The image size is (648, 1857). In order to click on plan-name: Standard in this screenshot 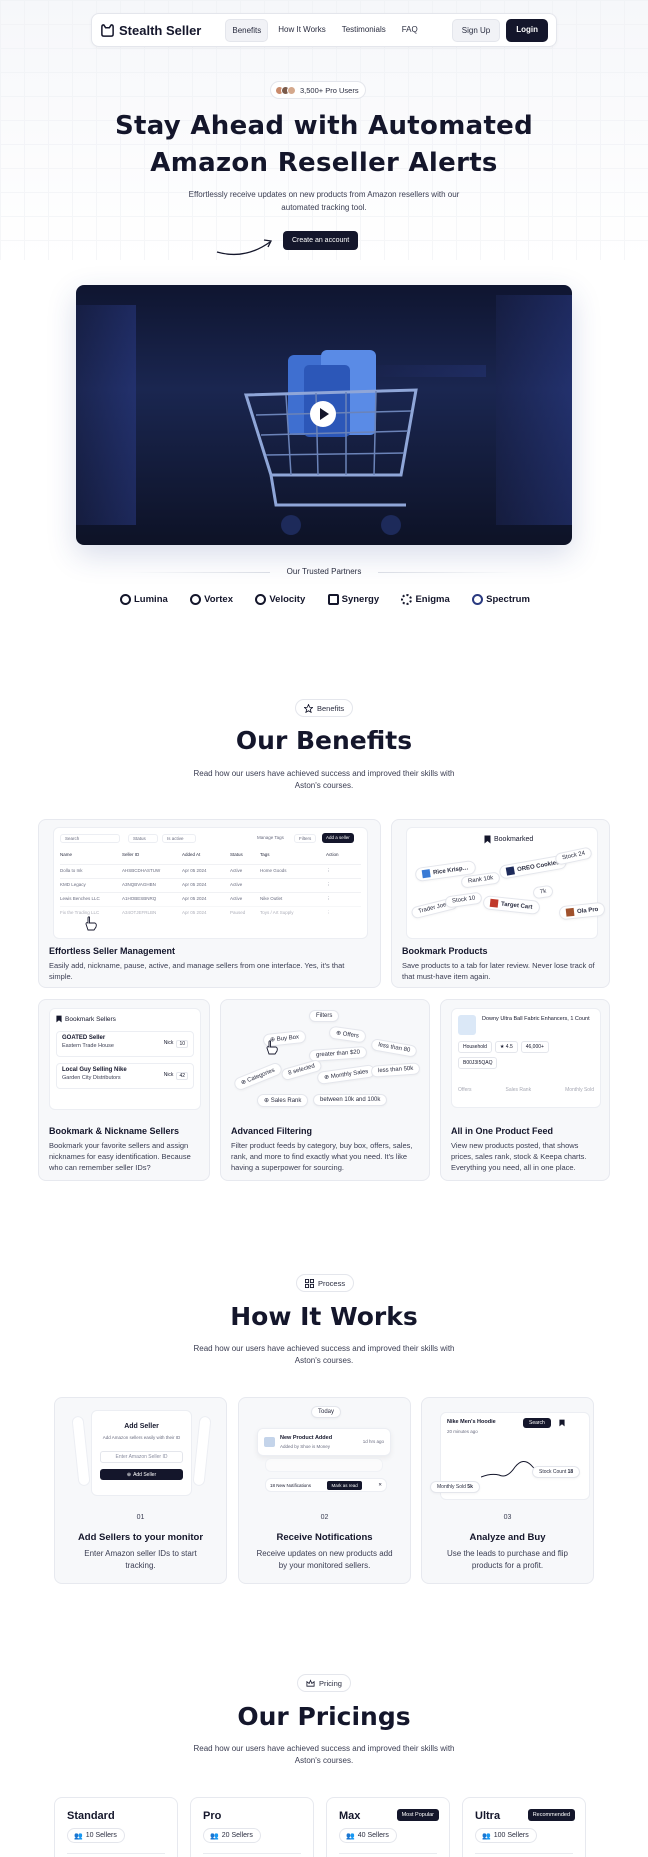, I will do `click(91, 1816)`.